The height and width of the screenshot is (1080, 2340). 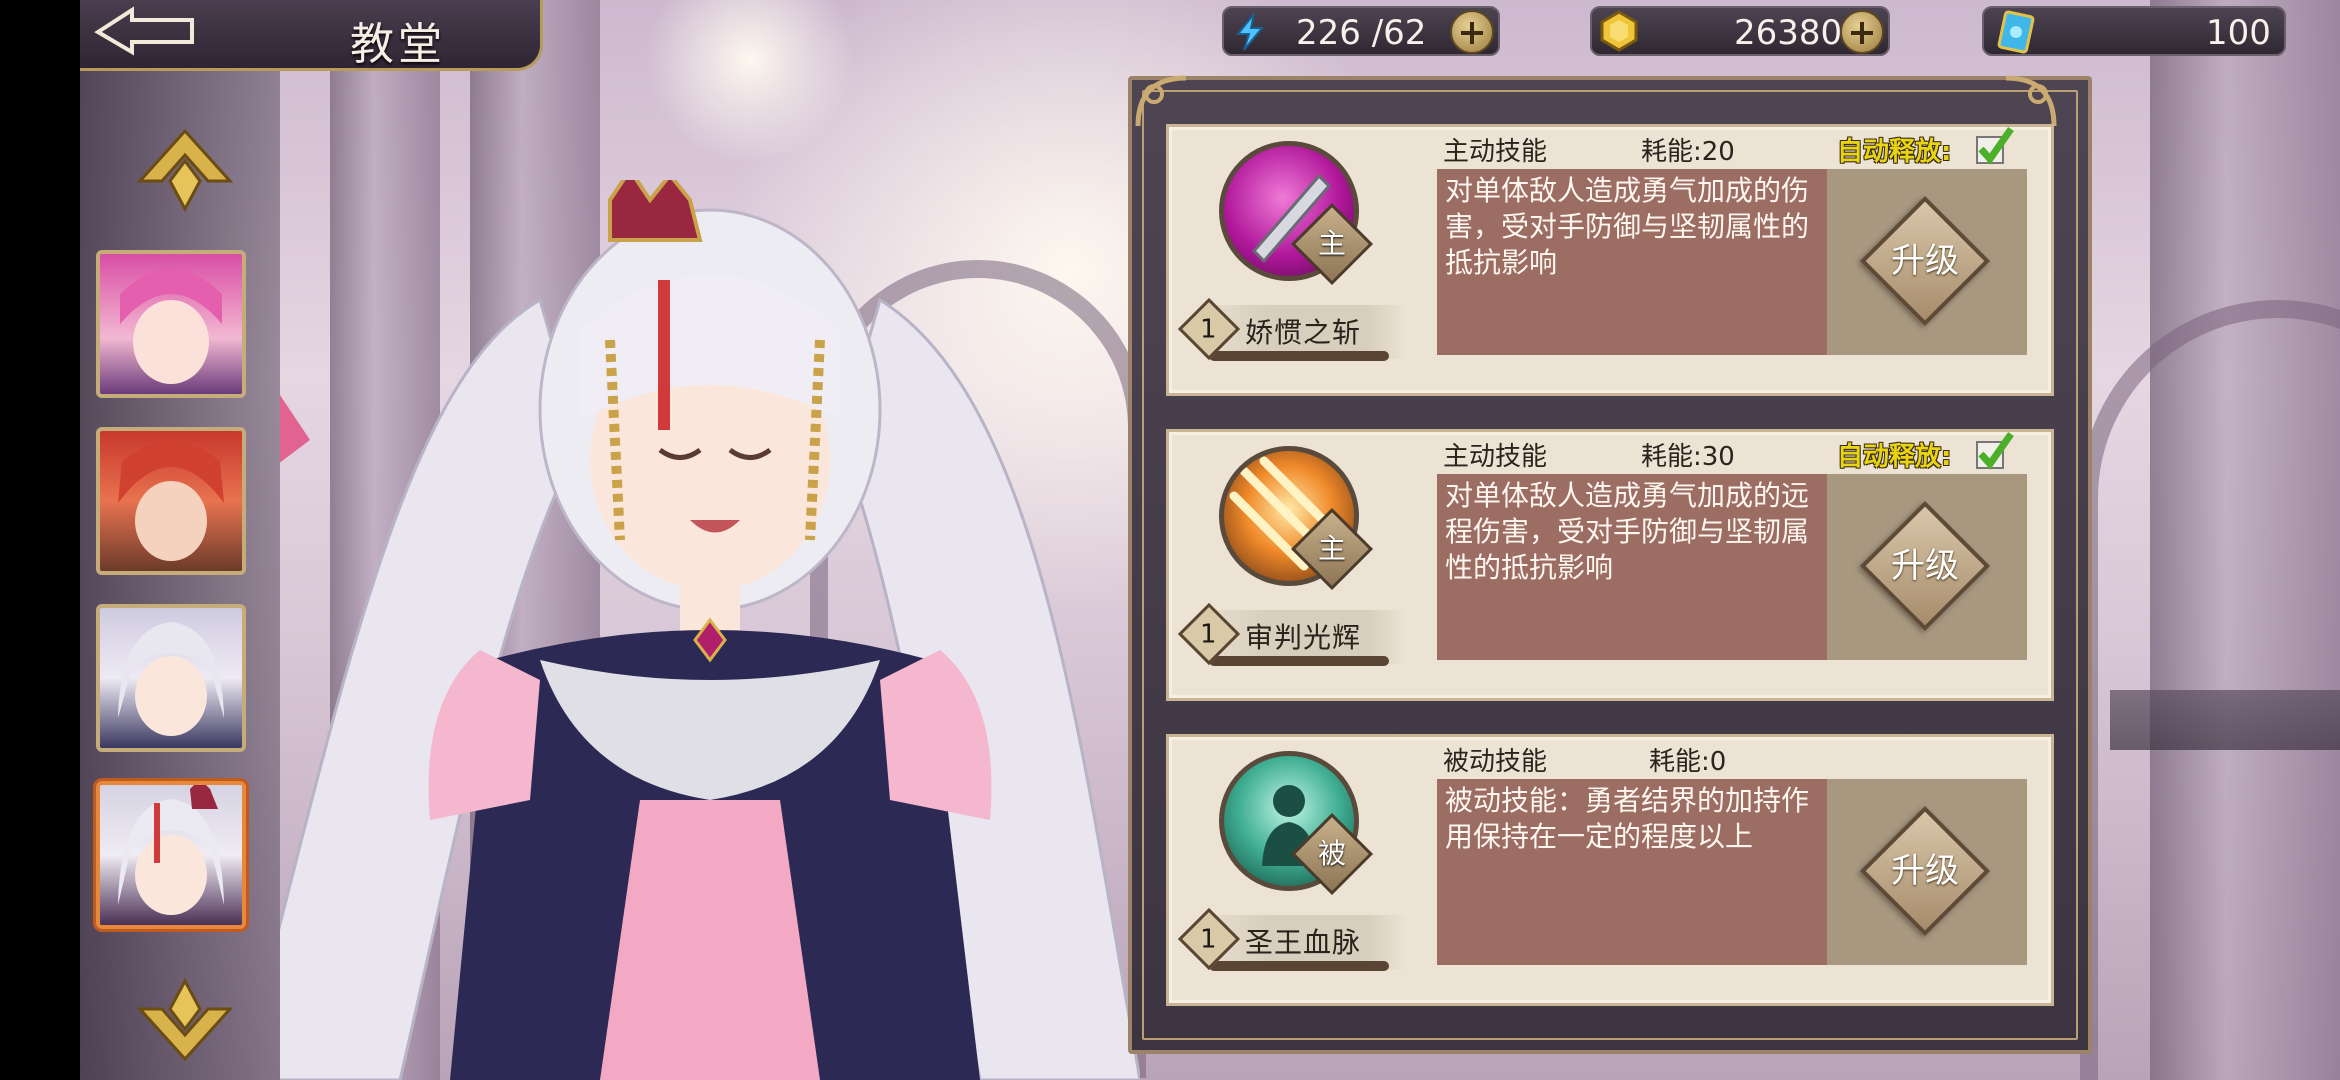 I want to click on back-arrow-icon, so click(x=147, y=31).